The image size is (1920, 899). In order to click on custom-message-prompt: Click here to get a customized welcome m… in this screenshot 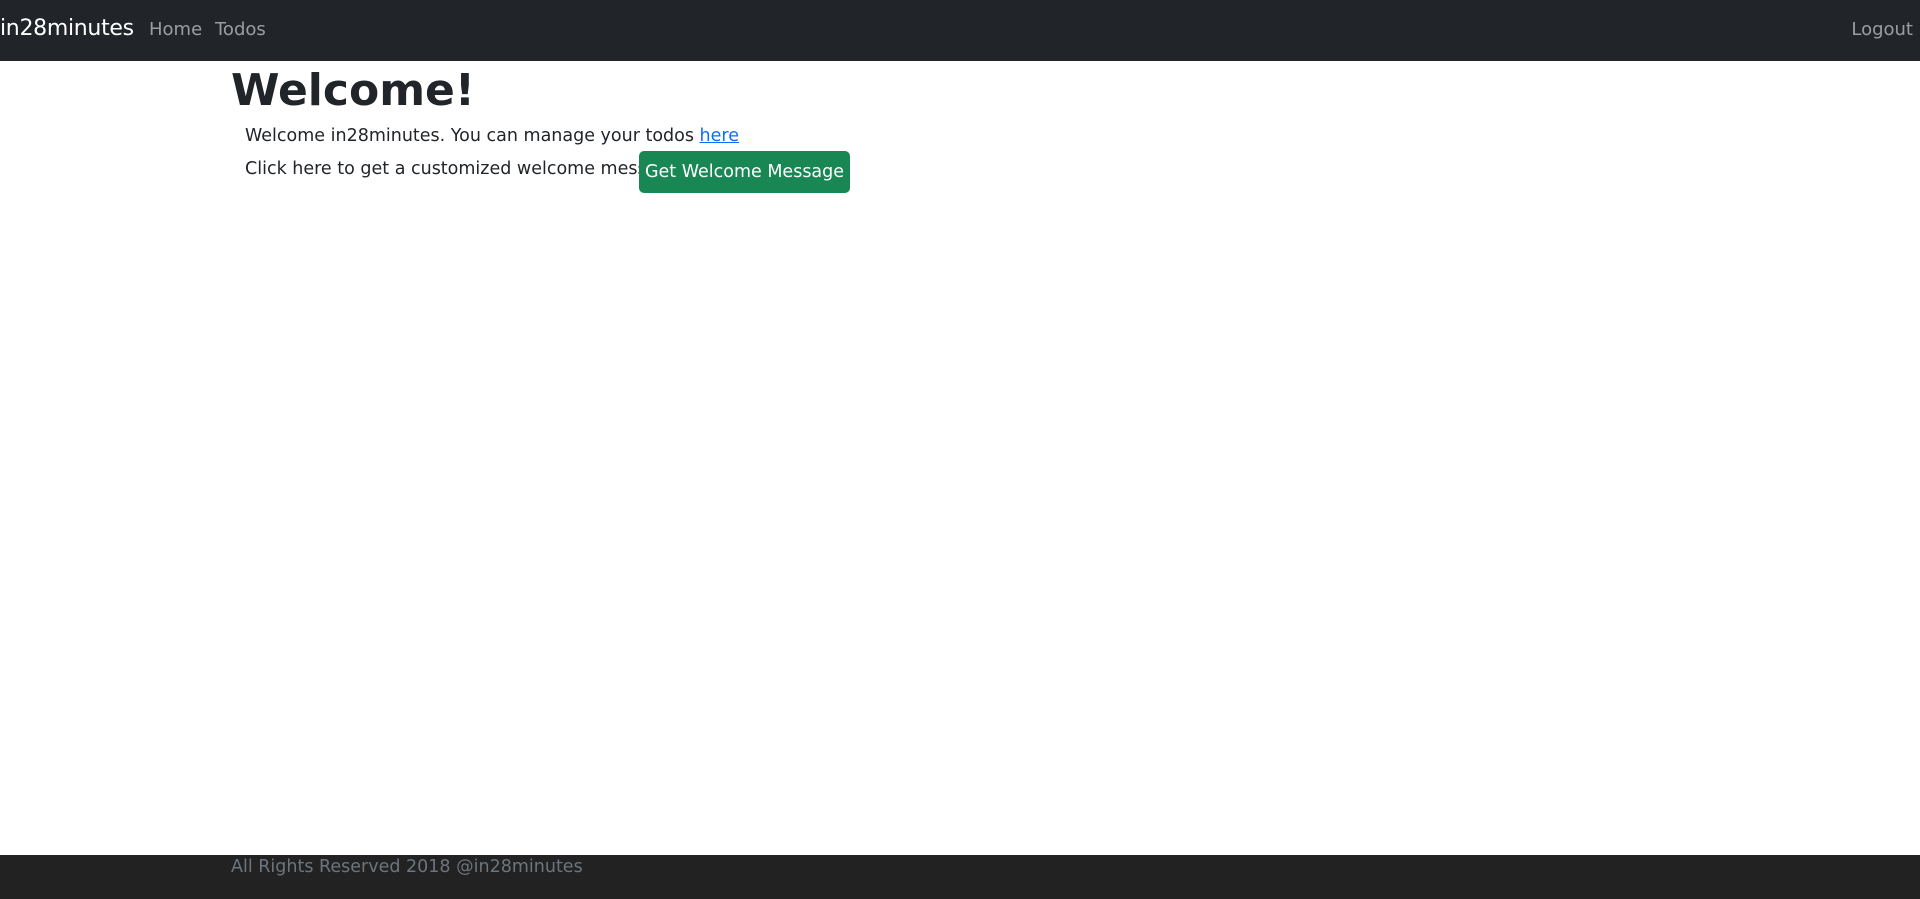, I will do `click(462, 169)`.